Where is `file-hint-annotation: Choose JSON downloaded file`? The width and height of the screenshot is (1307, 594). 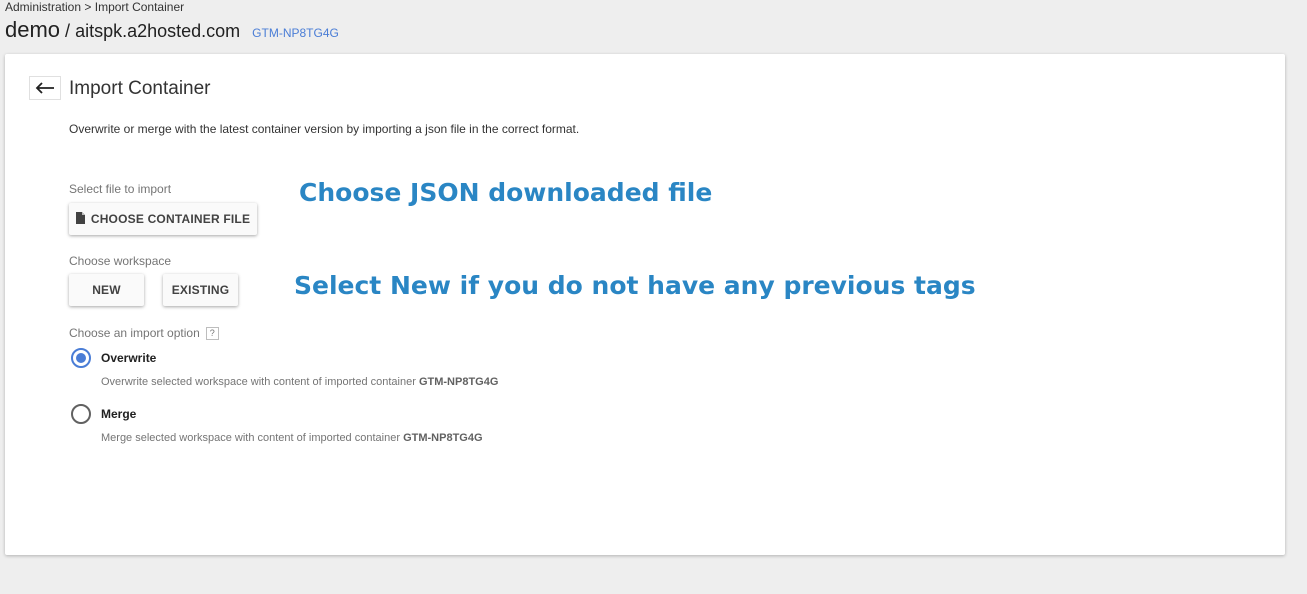
file-hint-annotation: Choose JSON downloaded file is located at coordinates (506, 192).